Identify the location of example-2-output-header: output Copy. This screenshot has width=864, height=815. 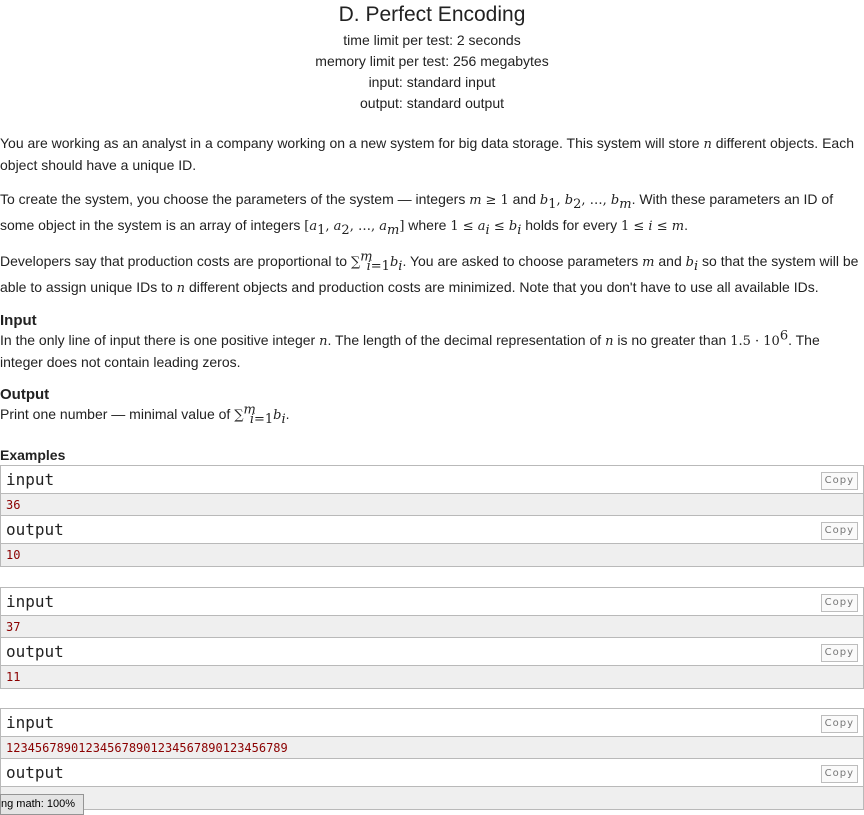
(432, 652).